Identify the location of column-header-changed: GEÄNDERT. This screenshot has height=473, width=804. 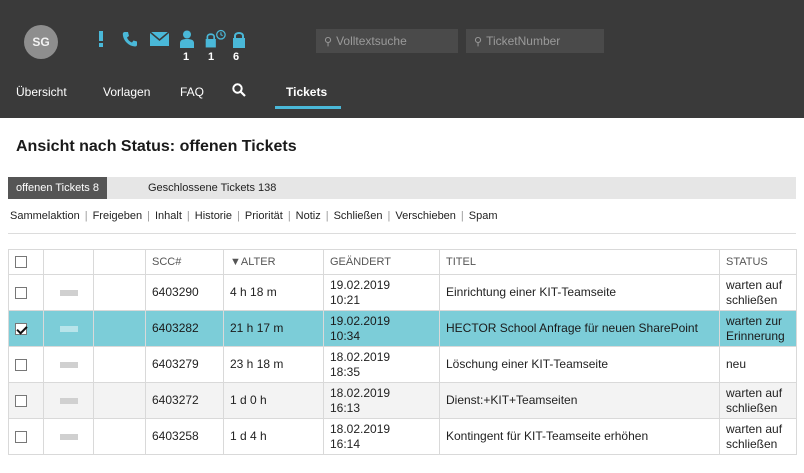
(381, 262).